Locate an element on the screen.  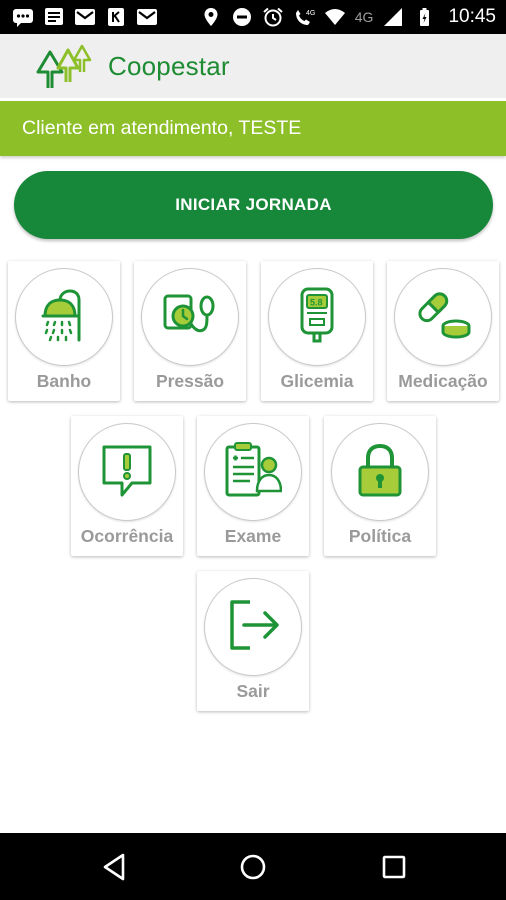
logout-icon is located at coordinates (253, 627).